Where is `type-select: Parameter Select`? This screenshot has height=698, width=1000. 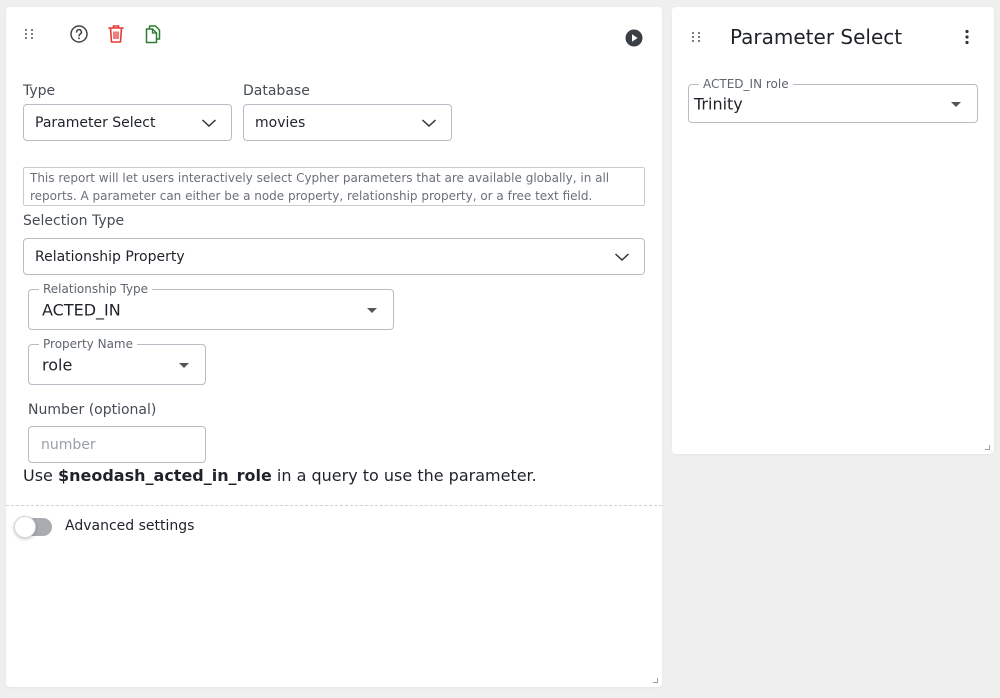
type-select: Parameter Select is located at coordinates (127, 122).